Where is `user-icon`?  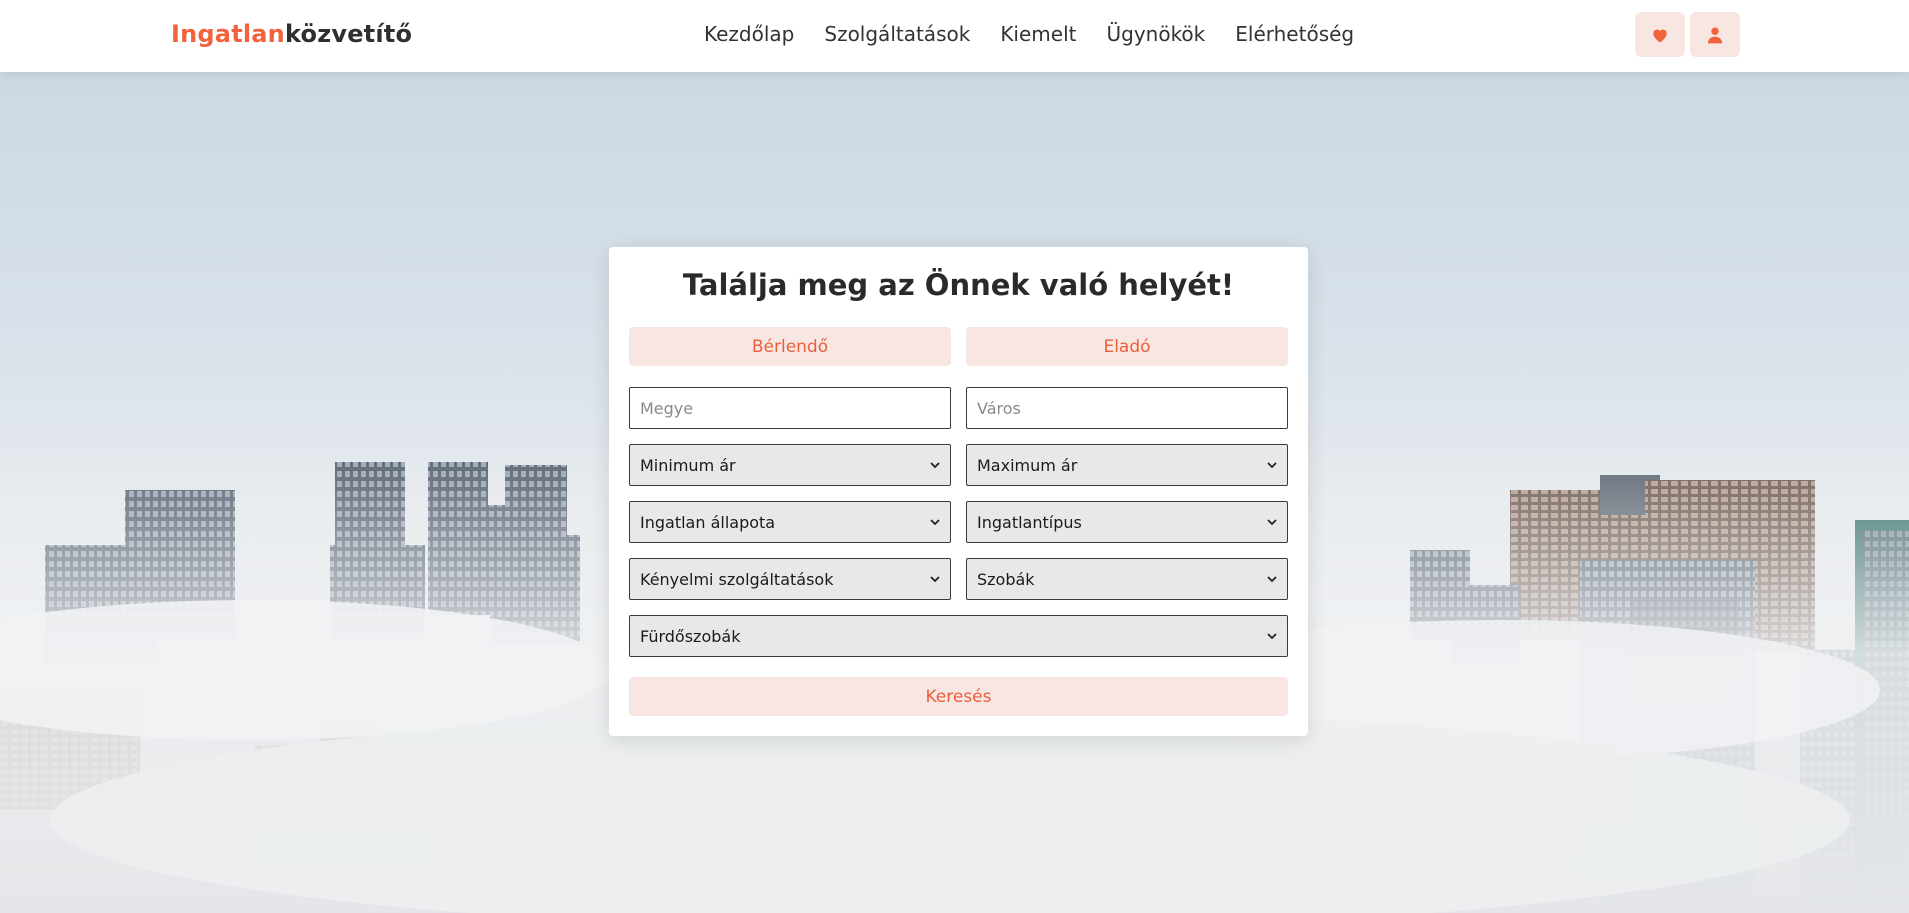 user-icon is located at coordinates (1715, 35).